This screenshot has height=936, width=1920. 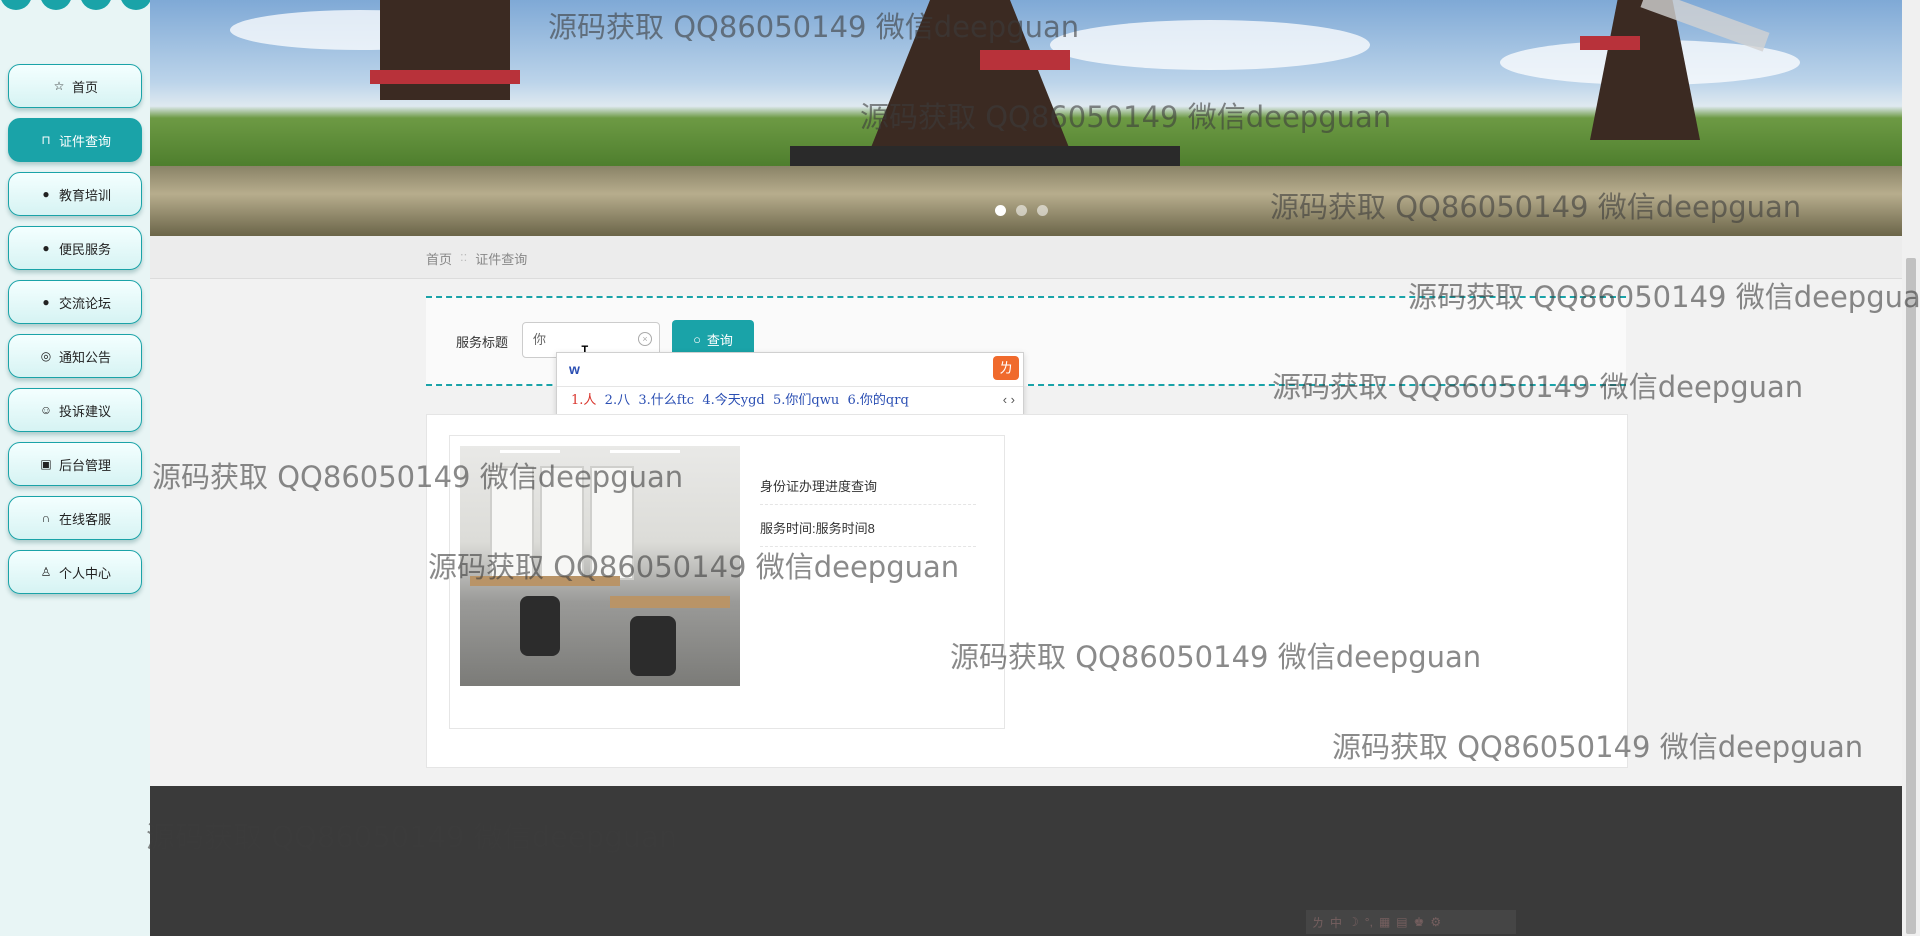 I want to click on sidebar-item-services: ● 便民服务, so click(x=75, y=248).